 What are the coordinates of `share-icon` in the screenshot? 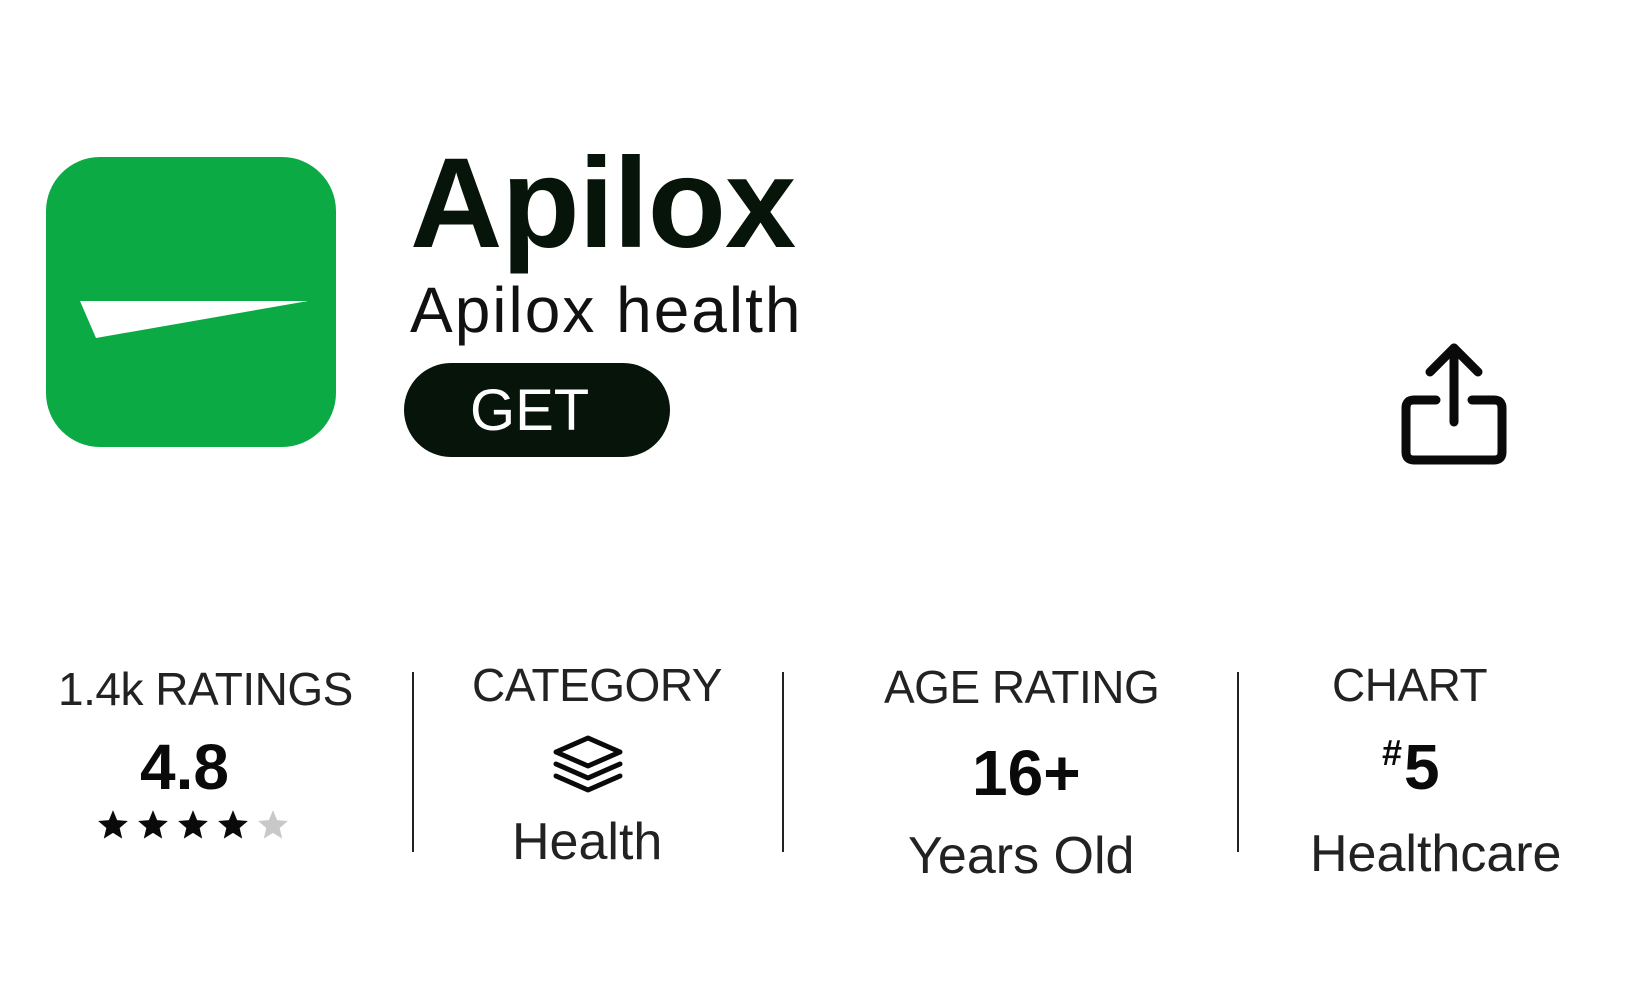 It's located at (1454, 404).